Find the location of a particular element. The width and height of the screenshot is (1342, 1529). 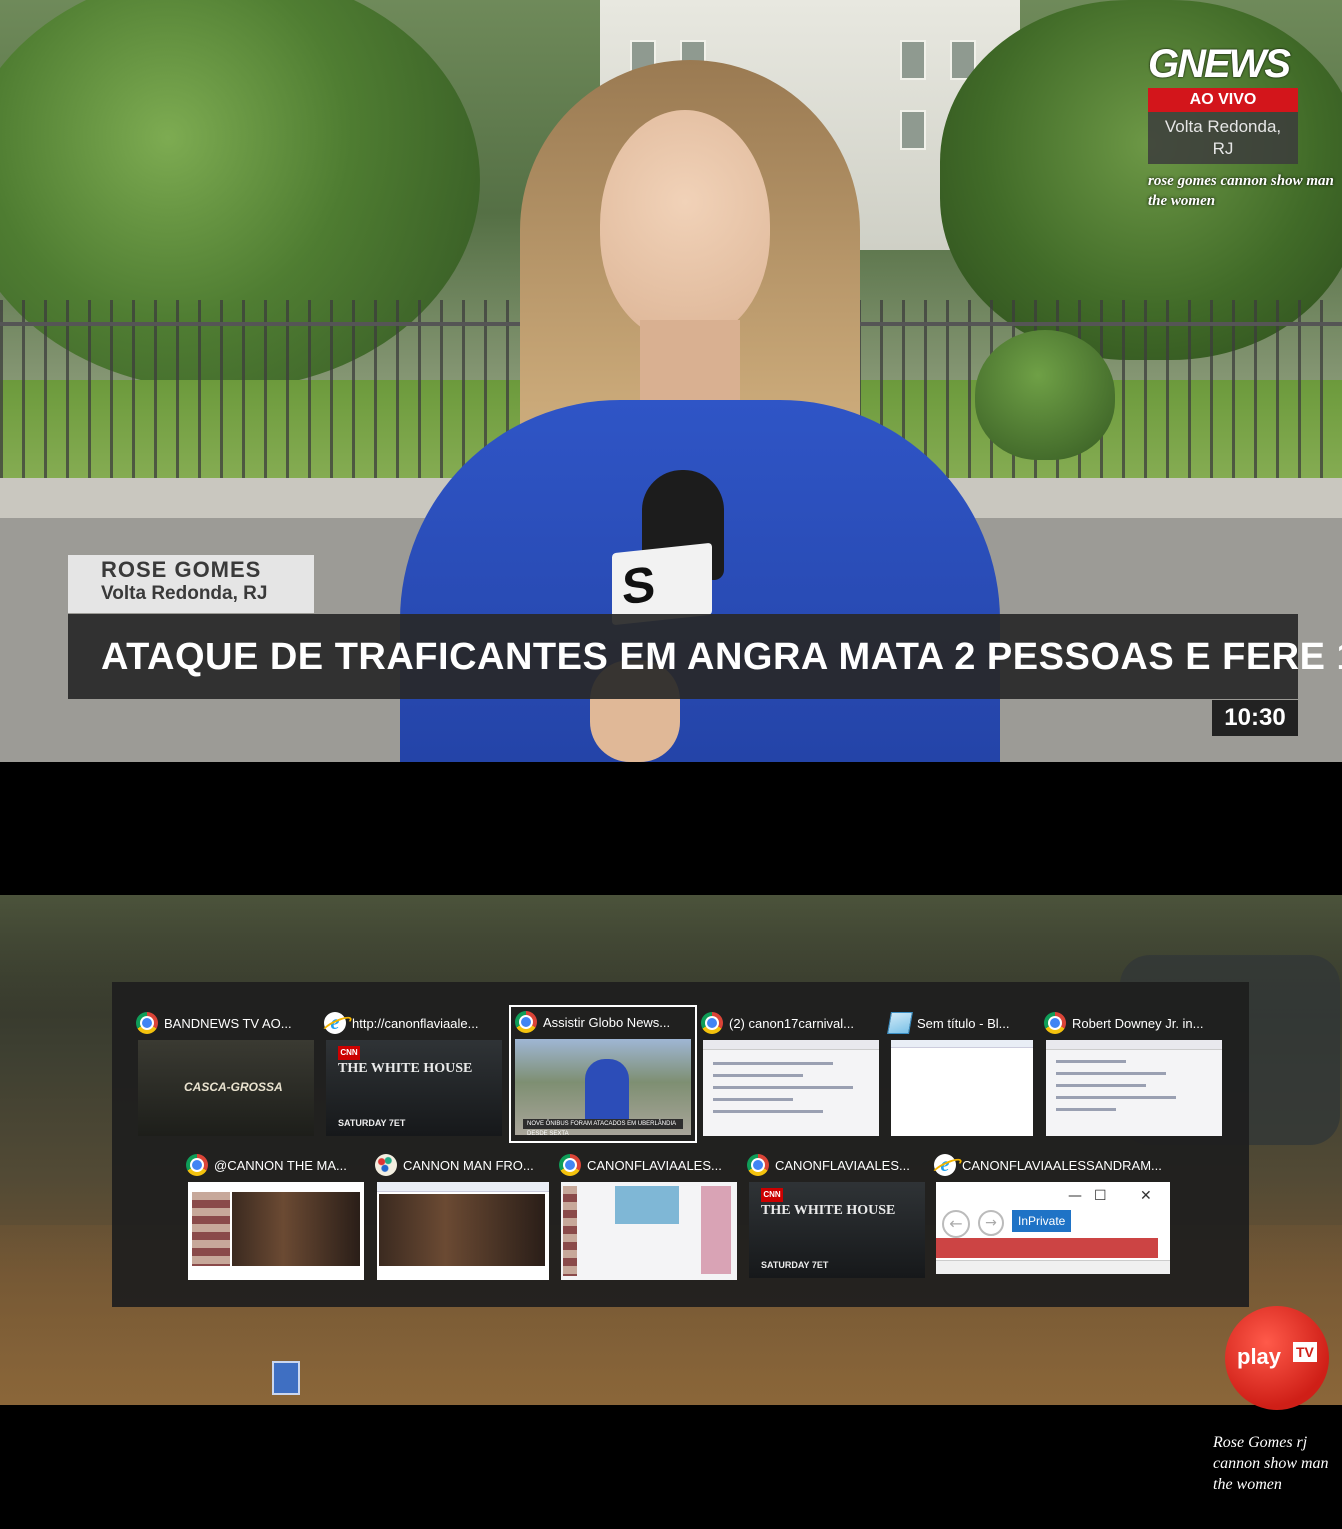

cnn-logo: CNN is located at coordinates (349, 1053).